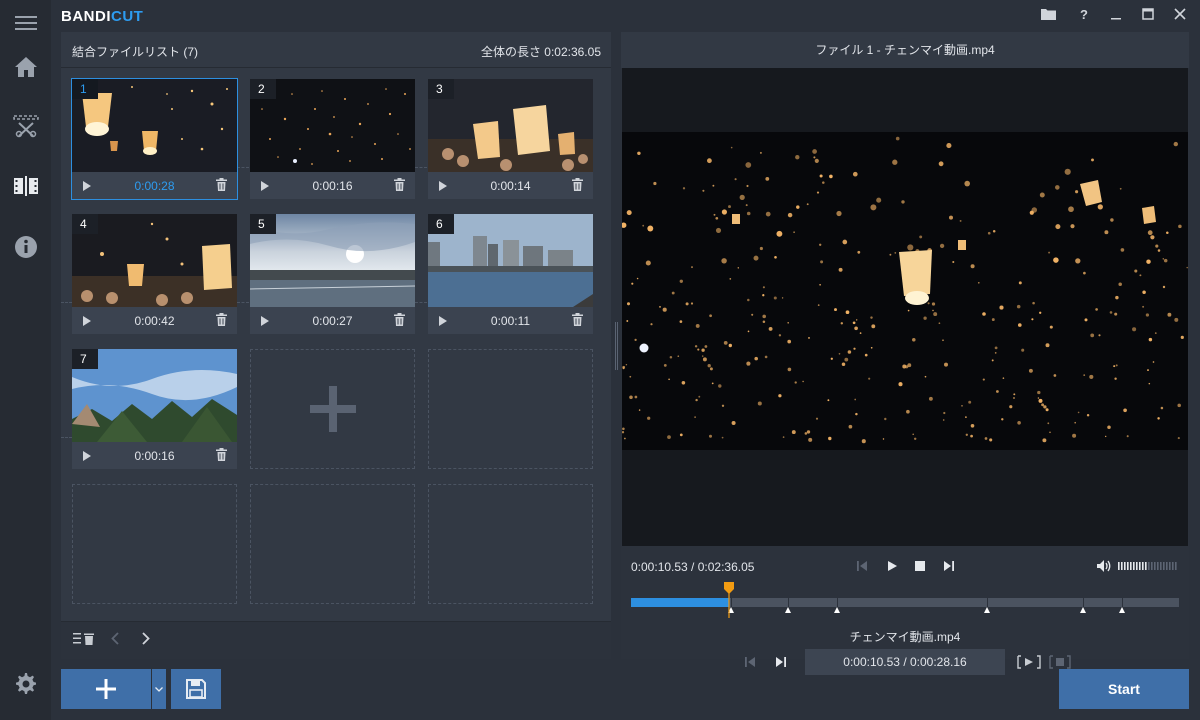 The image size is (1200, 720). What do you see at coordinates (1149, 566) in the screenshot?
I see `volume-slider` at bounding box center [1149, 566].